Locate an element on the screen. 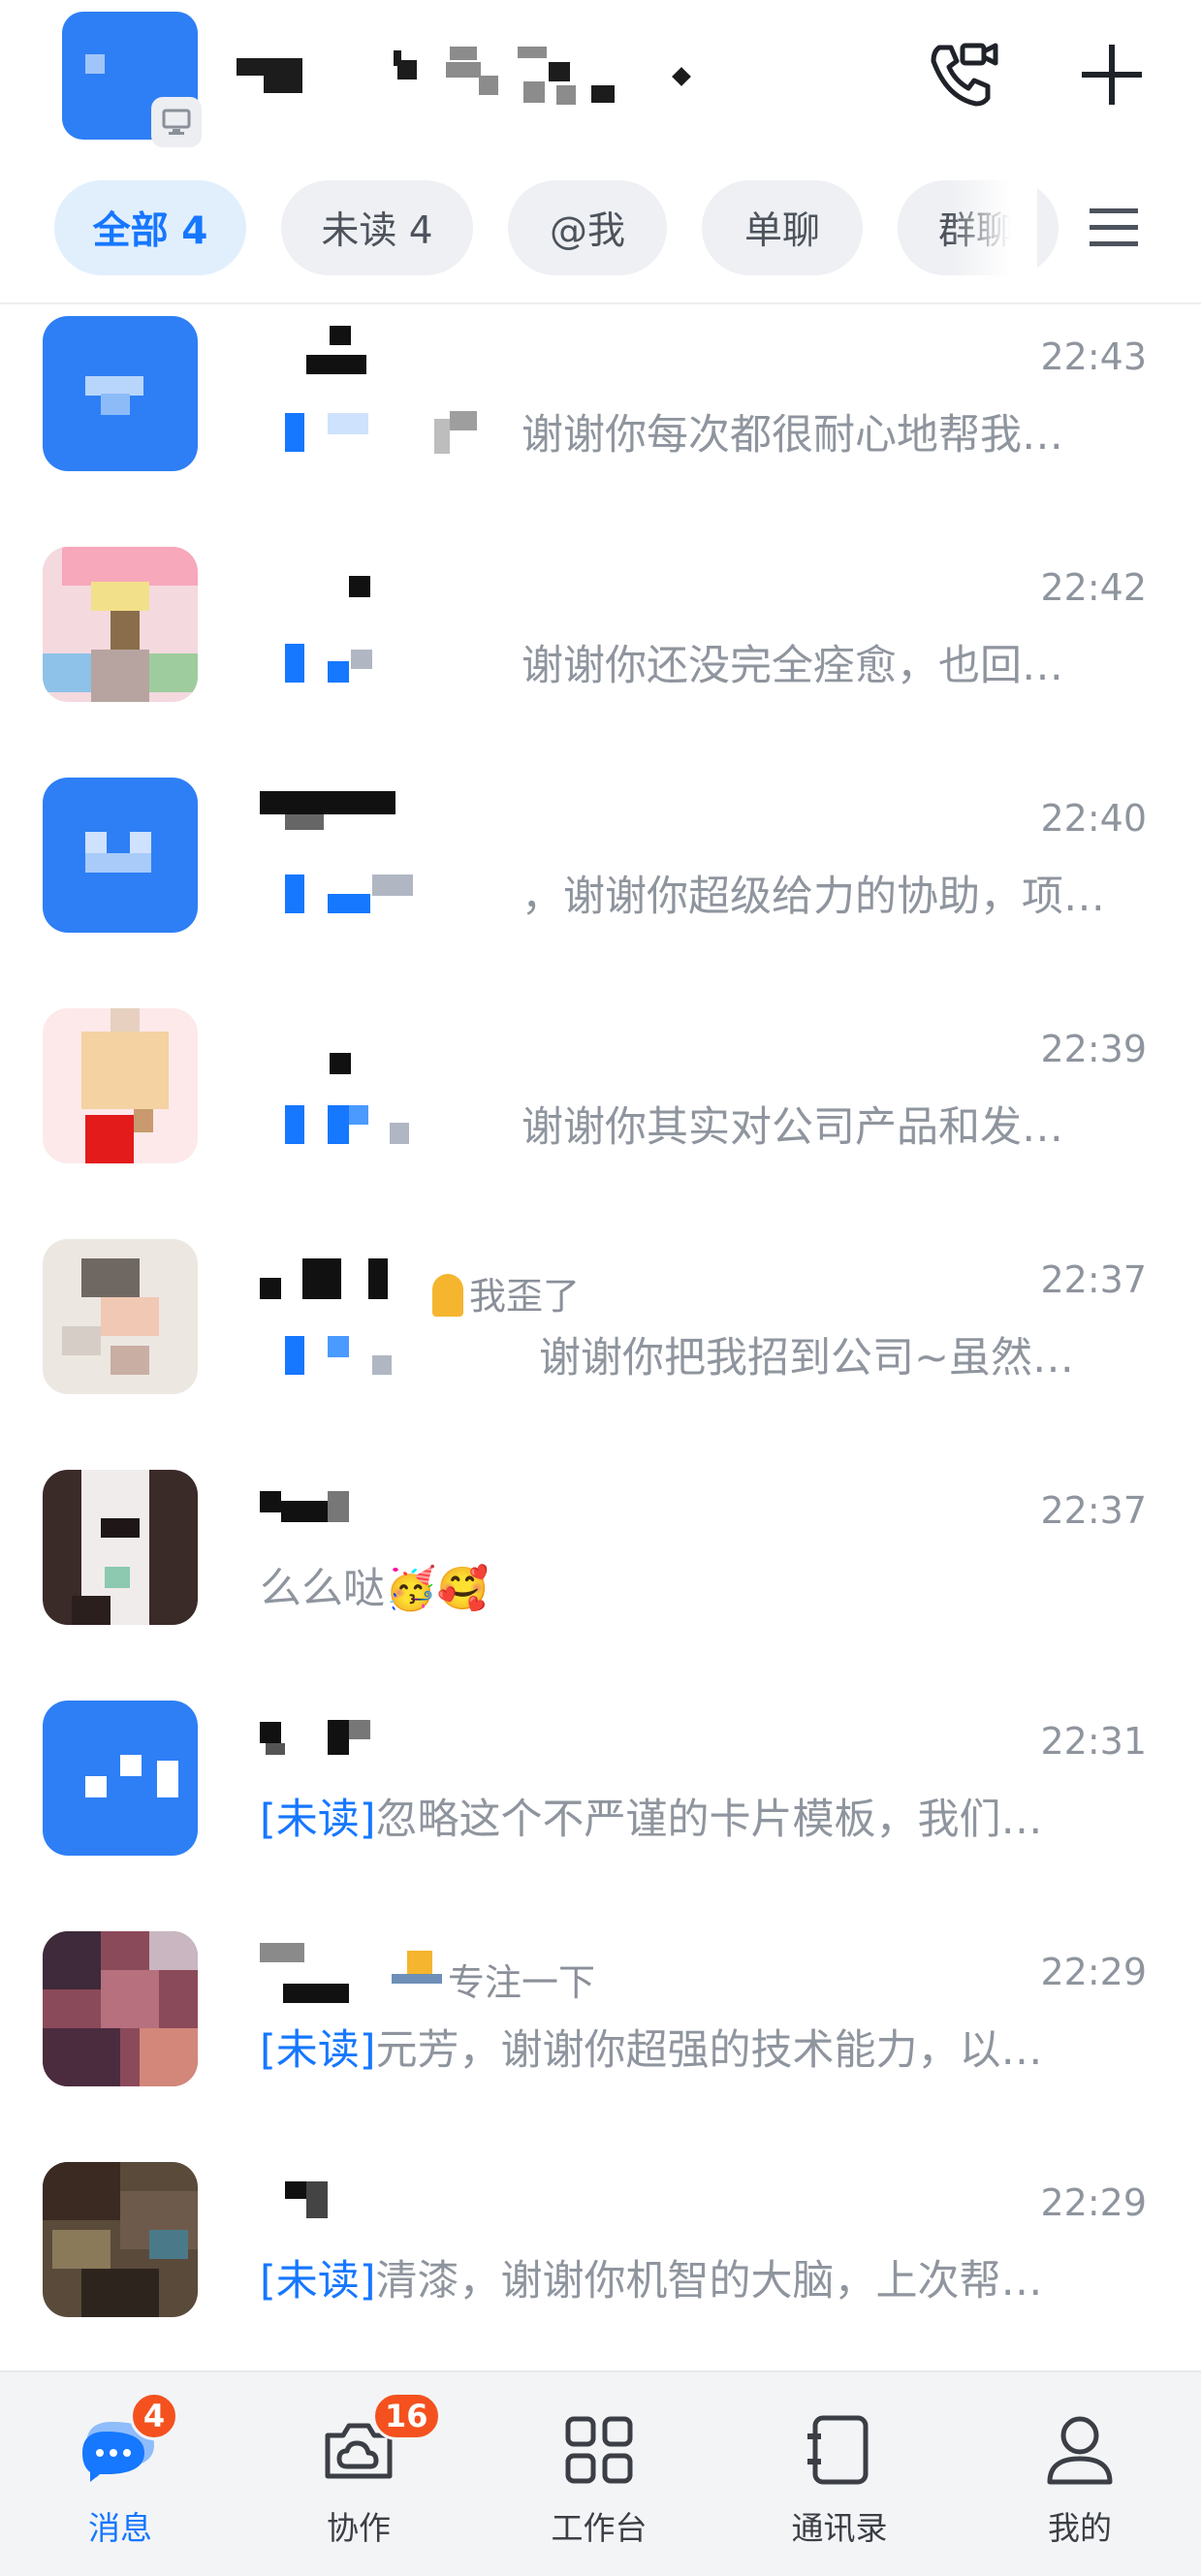 The height and width of the screenshot is (2576, 1201). filter-tabs: 全部 4 未读 4 @我 单聊 群聊 is located at coordinates (600, 231).